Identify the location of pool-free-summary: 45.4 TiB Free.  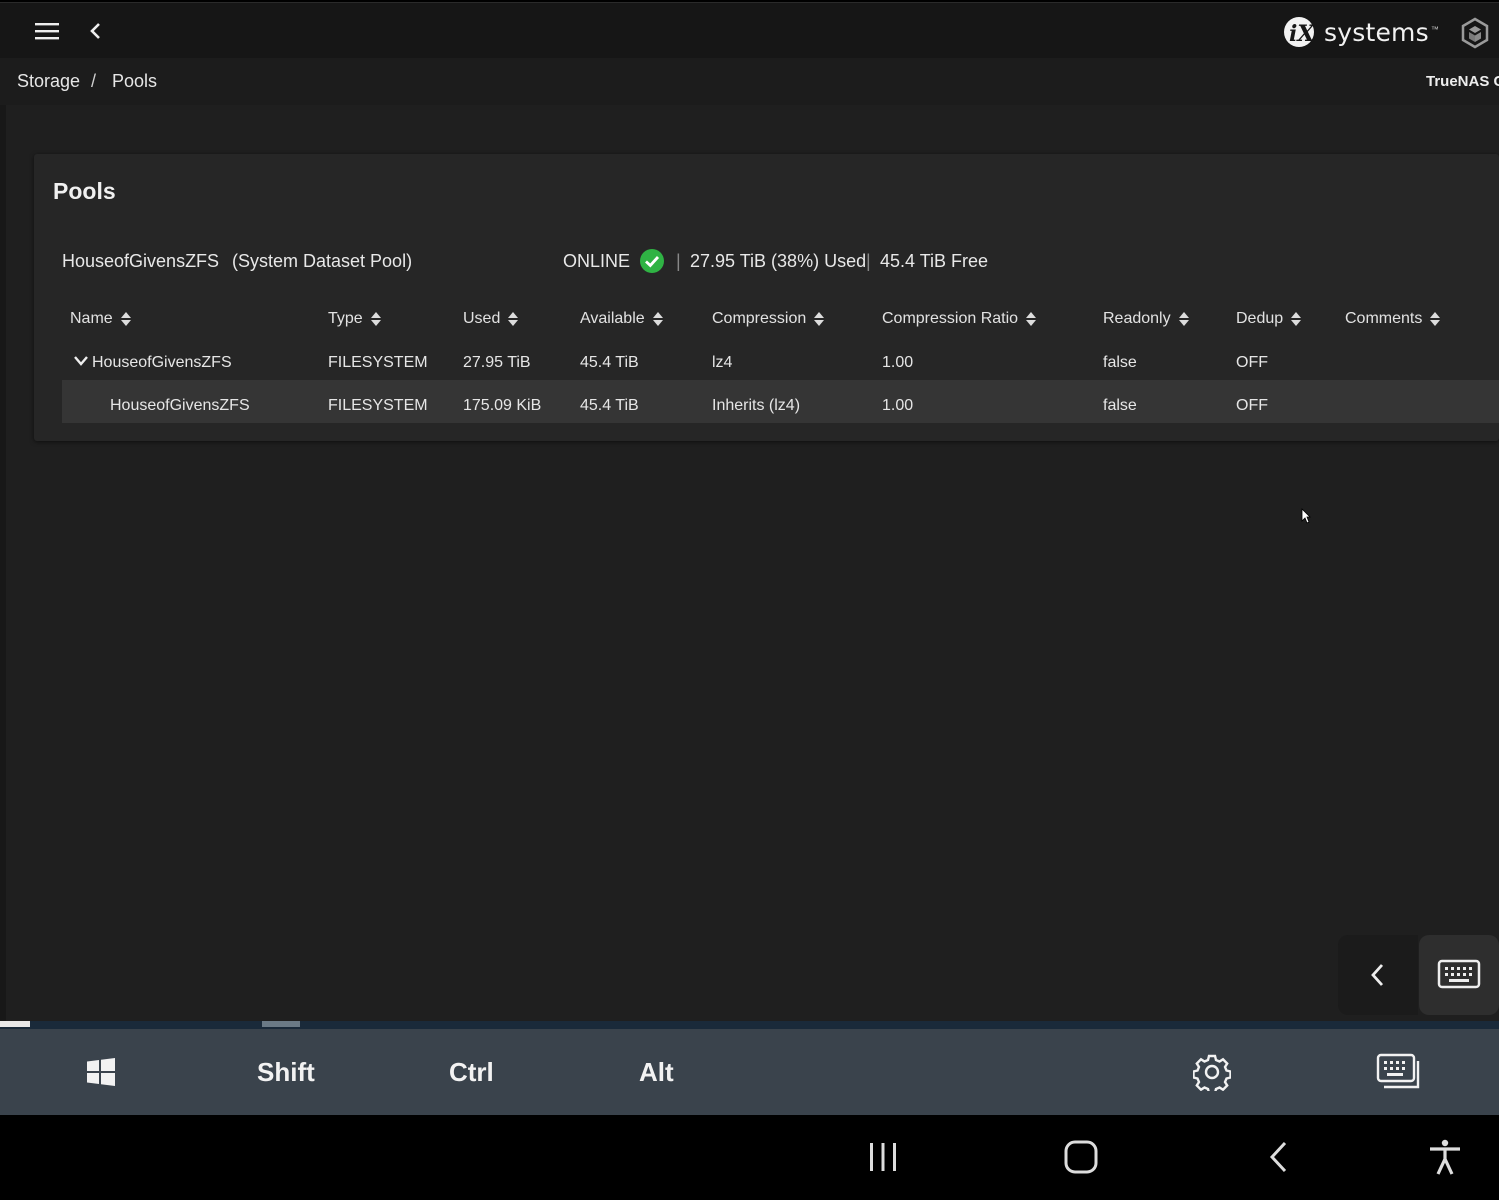
(934, 261).